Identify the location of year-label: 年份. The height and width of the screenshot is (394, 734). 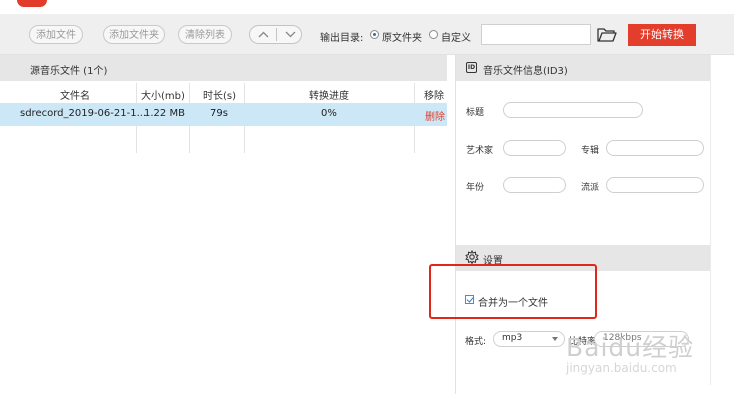
(475, 188).